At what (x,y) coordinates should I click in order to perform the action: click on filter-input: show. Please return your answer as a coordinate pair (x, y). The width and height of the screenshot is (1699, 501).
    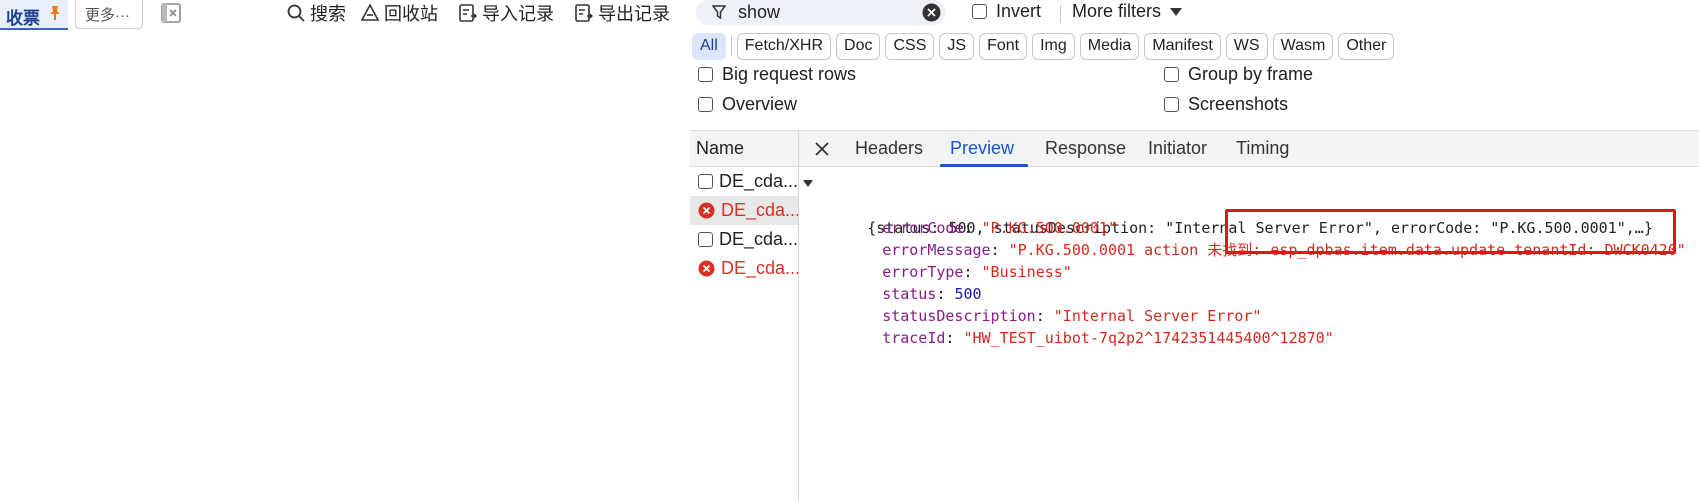
    Looking at the image, I should click on (821, 12).